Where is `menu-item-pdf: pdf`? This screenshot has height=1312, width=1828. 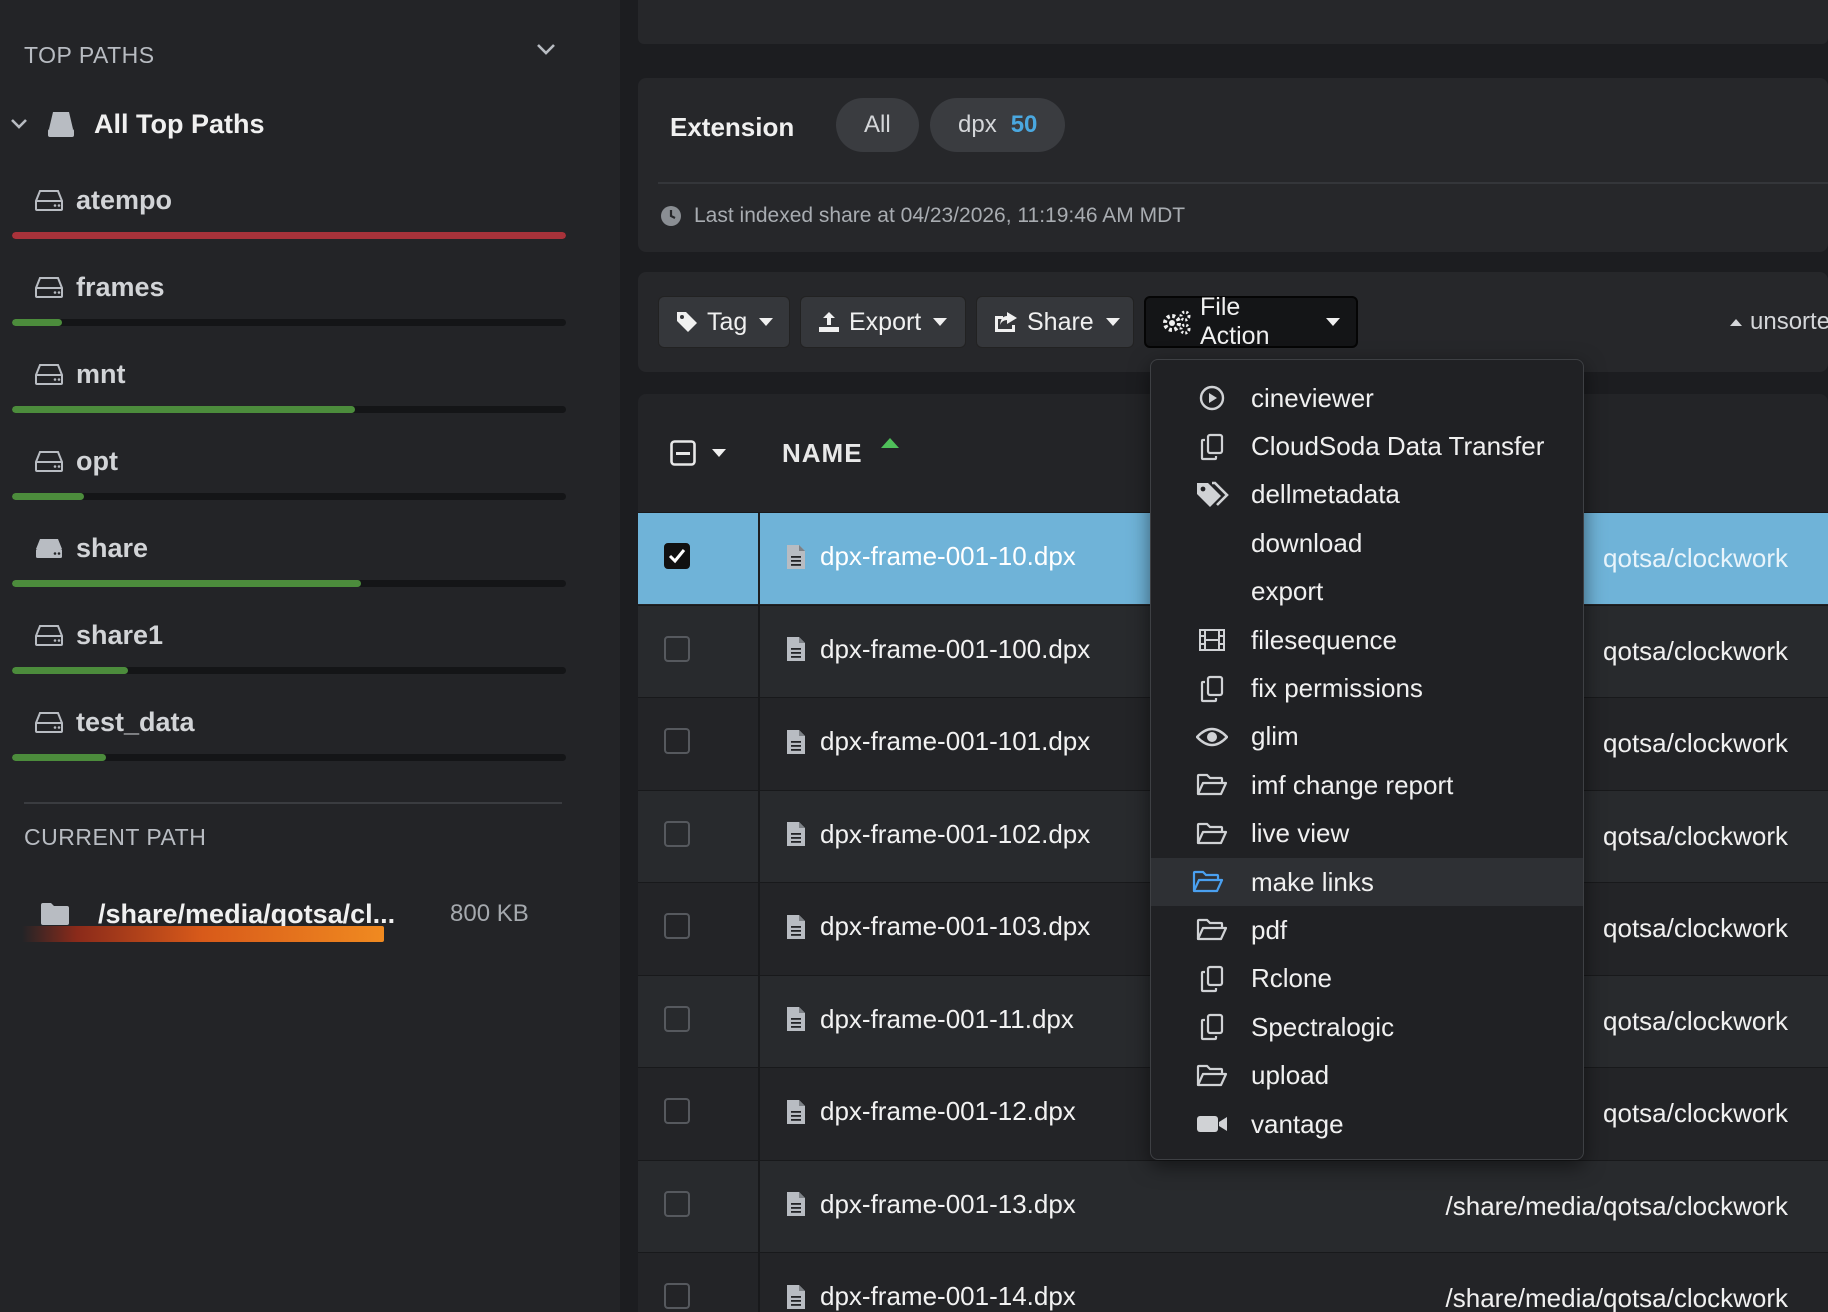 menu-item-pdf: pdf is located at coordinates (1367, 930).